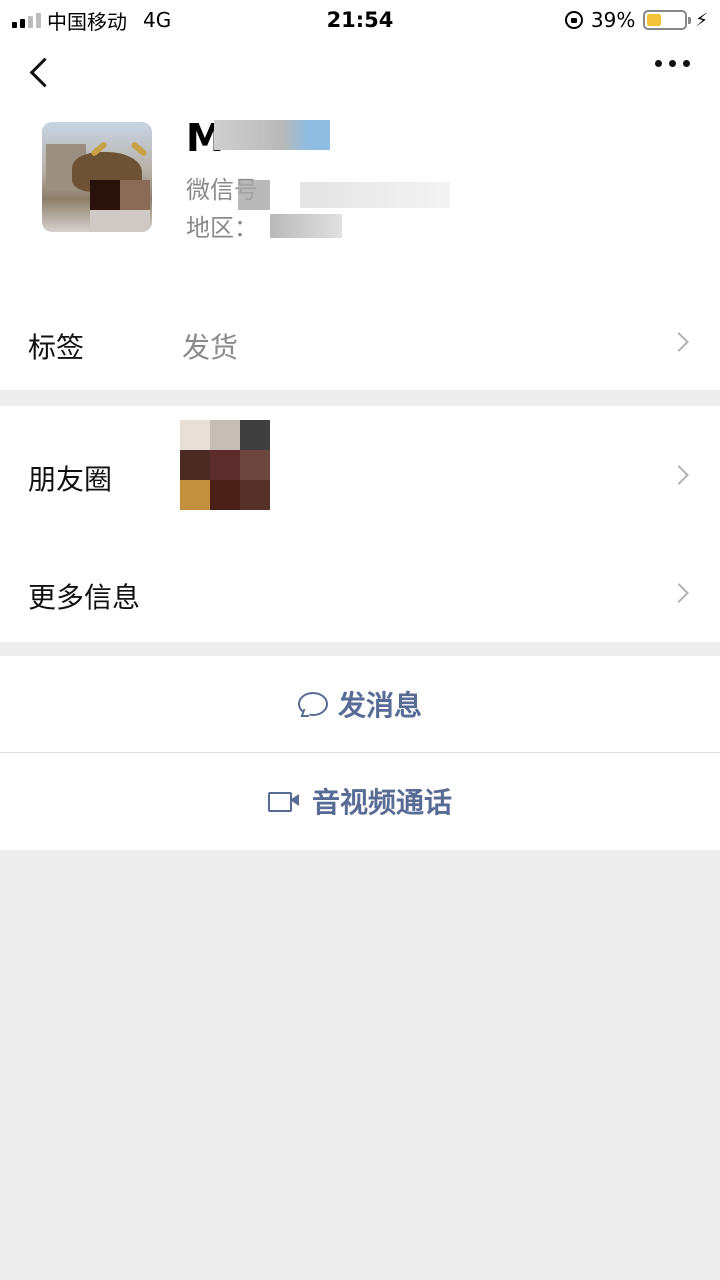 The height and width of the screenshot is (1280, 720). Describe the element at coordinates (701, 20) in the screenshot. I see `charging-icon: ⚡` at that location.